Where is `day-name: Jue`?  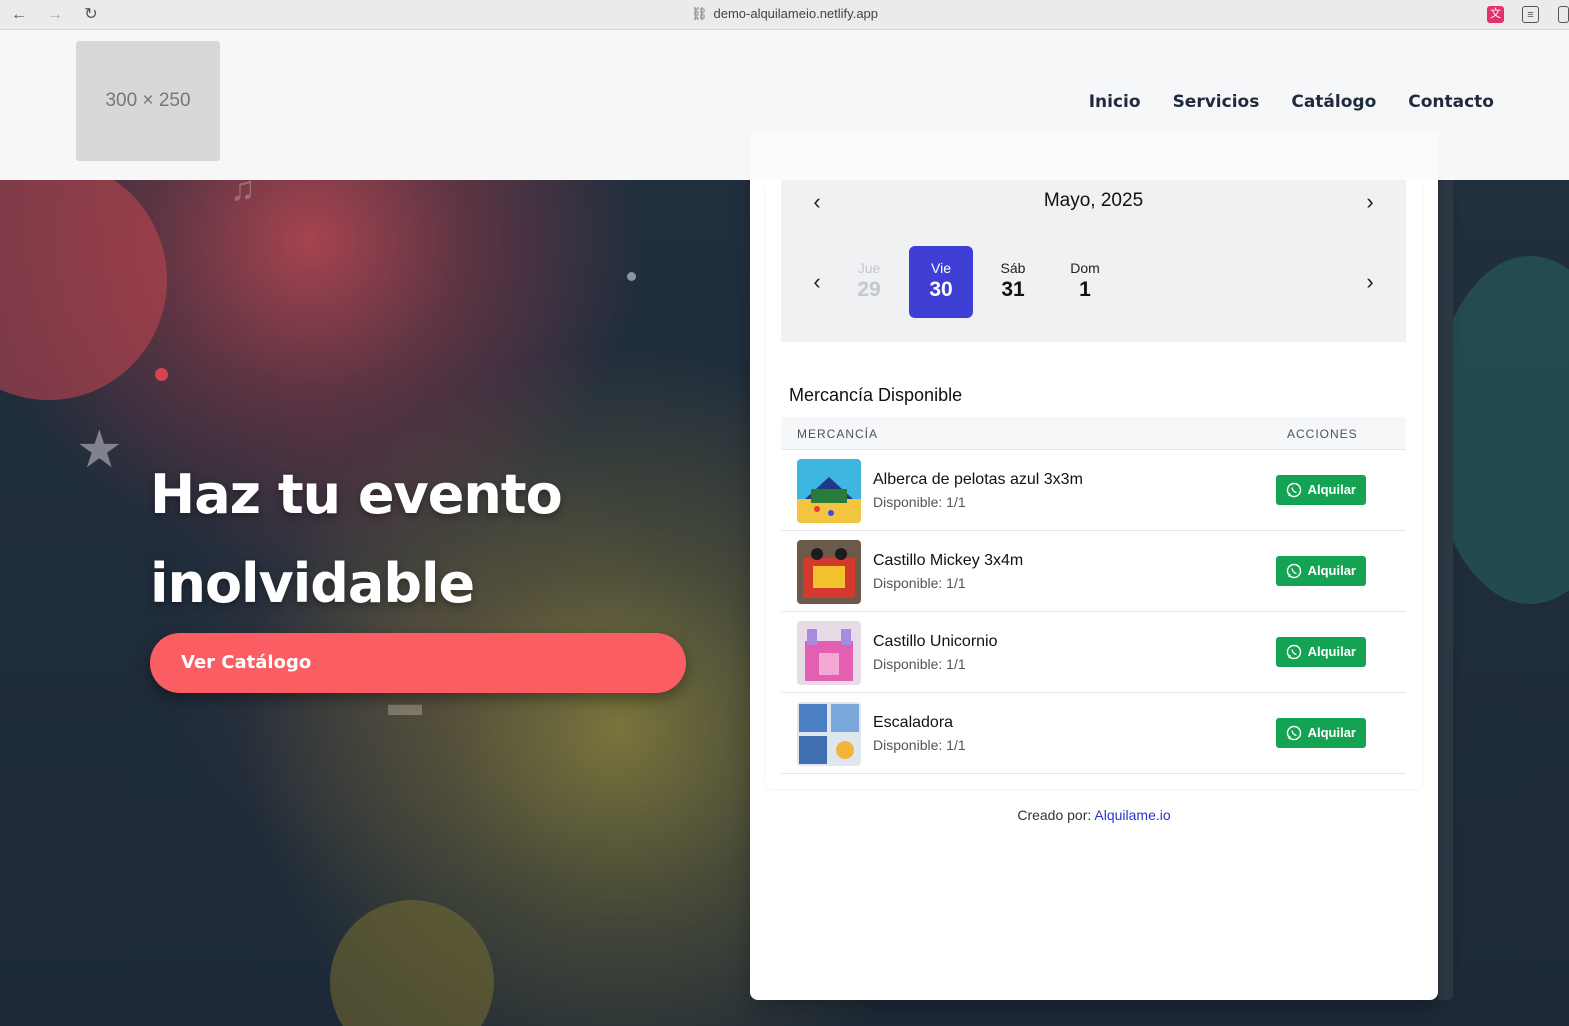 day-name: Jue is located at coordinates (869, 268).